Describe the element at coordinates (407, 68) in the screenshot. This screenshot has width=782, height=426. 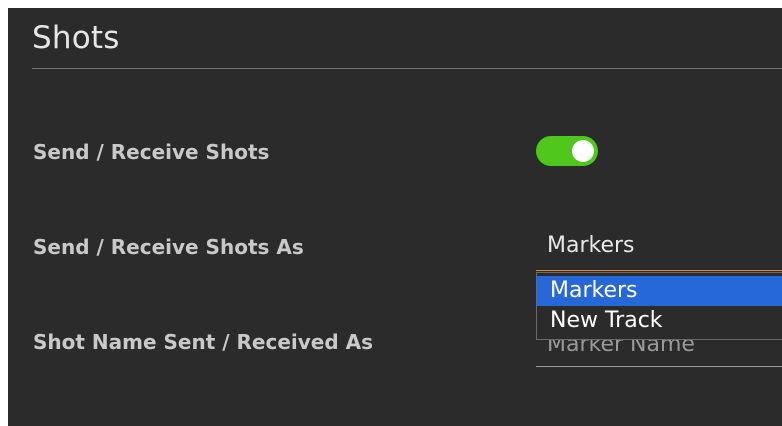
I see `title-divider` at that location.